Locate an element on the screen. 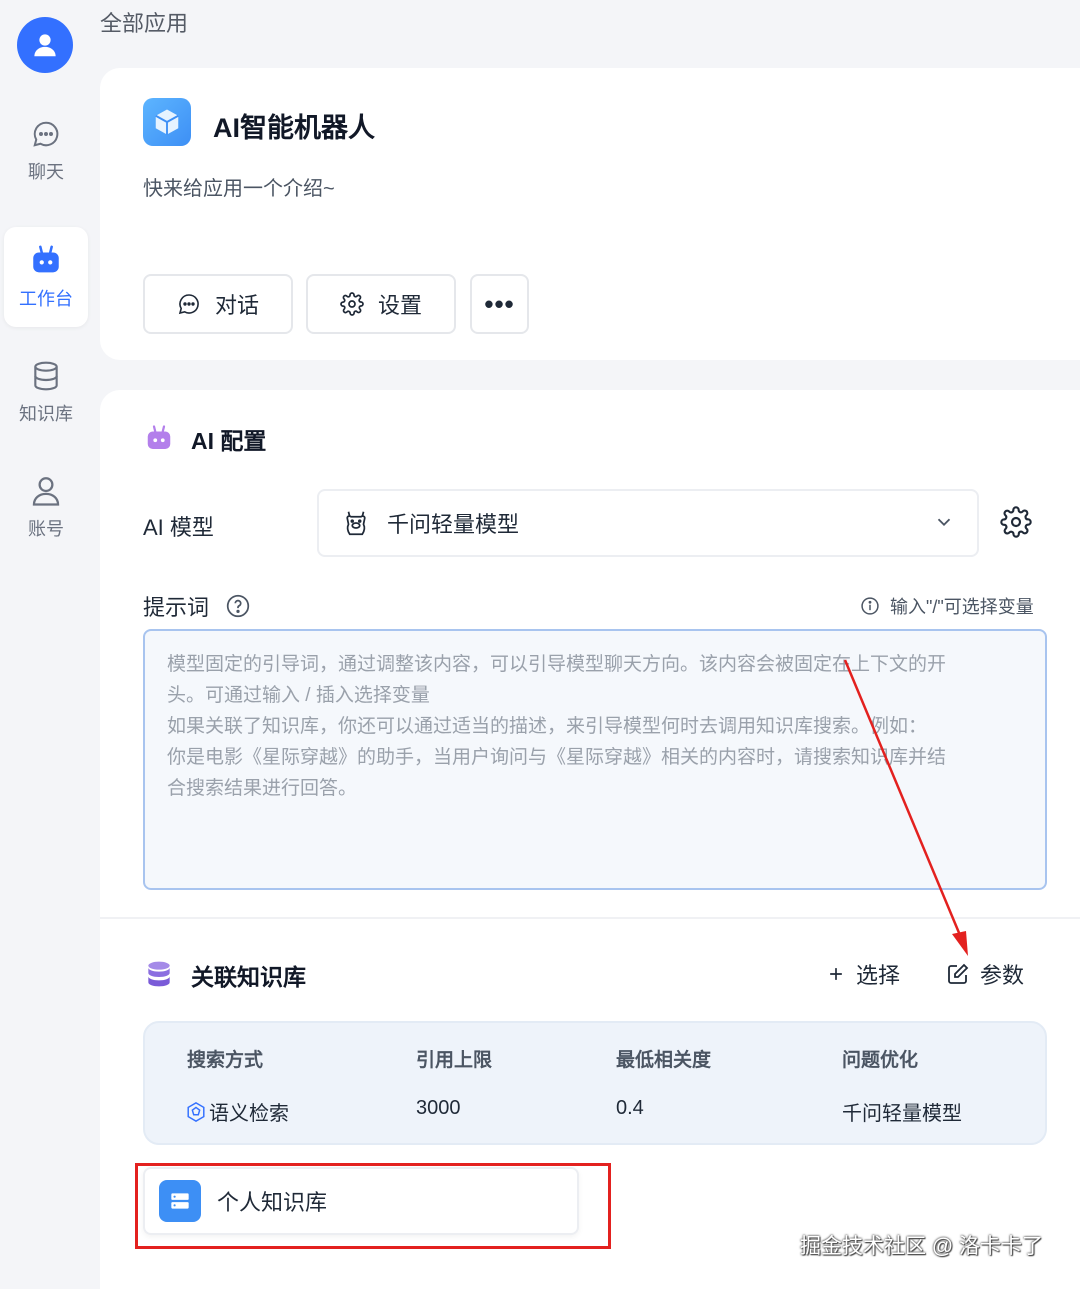 This screenshot has height=1289, width=1080. ai-config-header: AI 配置 is located at coordinates (204, 439).